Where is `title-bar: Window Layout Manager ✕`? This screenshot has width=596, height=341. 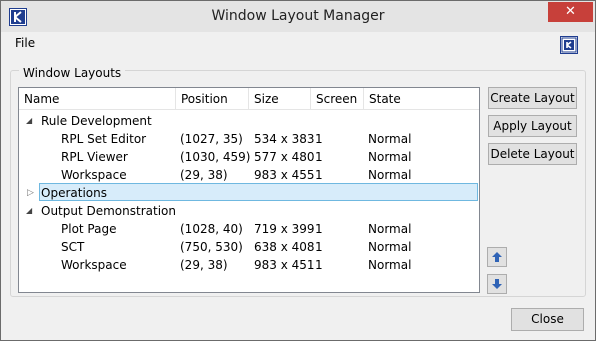
title-bar: Window Layout Manager ✕ is located at coordinates (298, 16).